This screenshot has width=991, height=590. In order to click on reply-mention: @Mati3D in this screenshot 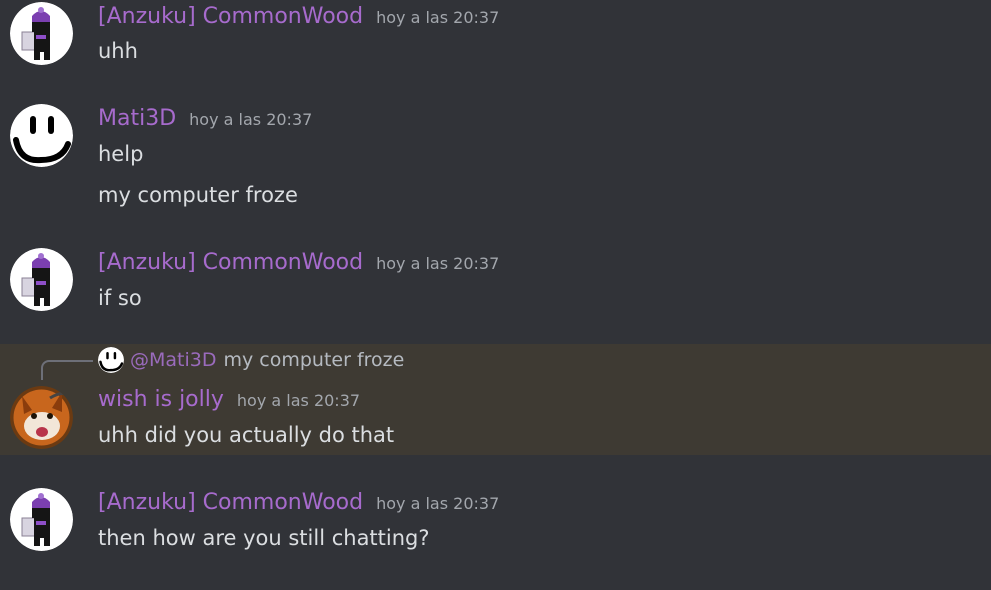, I will do `click(173, 360)`.